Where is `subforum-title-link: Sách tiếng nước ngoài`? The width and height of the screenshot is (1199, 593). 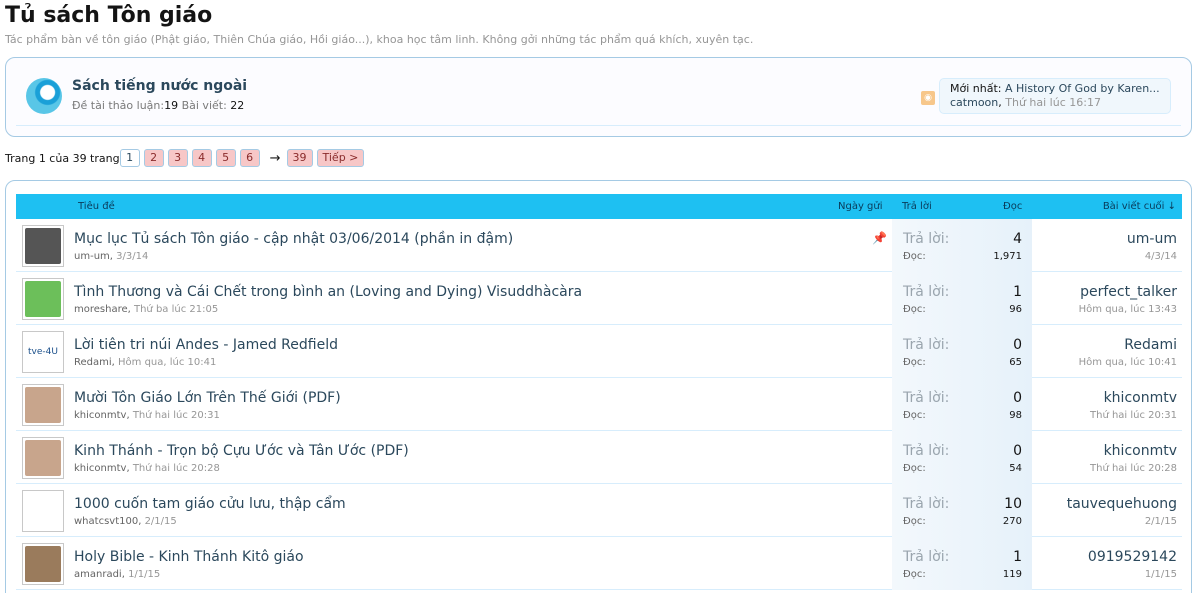 subforum-title-link: Sách tiếng nước ngoài is located at coordinates (159, 86).